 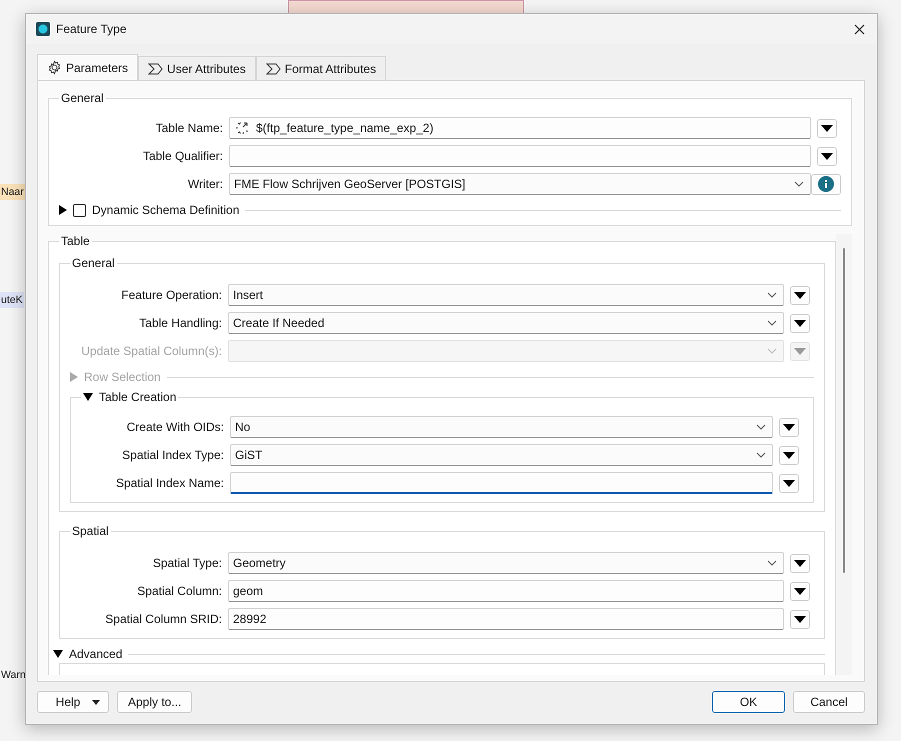 What do you see at coordinates (187, 563) in the screenshot?
I see `field-label: Spatial Type:` at bounding box center [187, 563].